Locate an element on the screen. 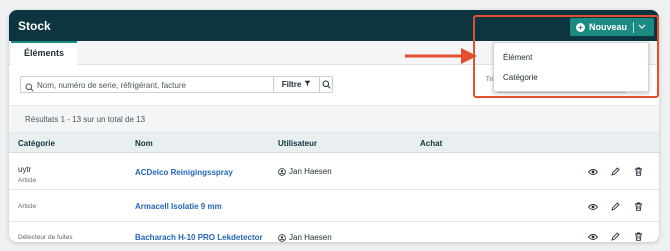  results-count: Résultats 1 - 13 sur un total de 13 is located at coordinates (85, 119).